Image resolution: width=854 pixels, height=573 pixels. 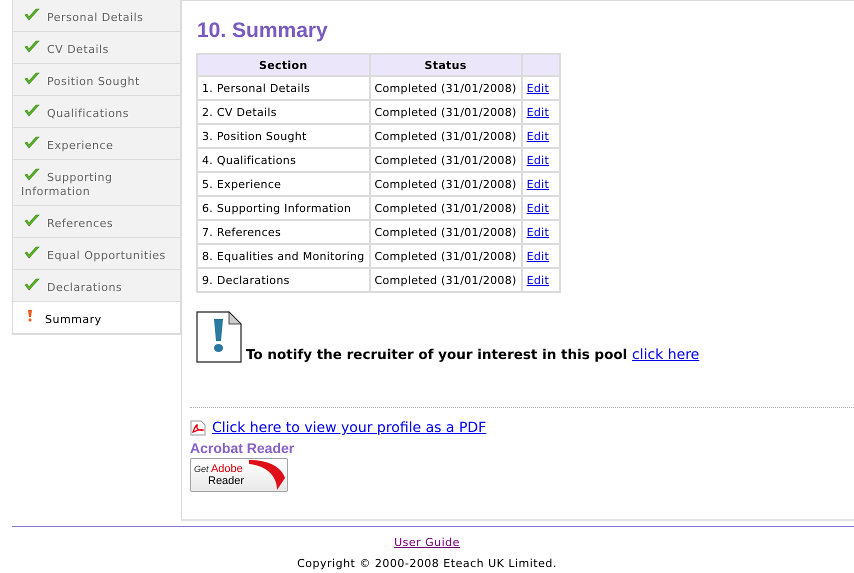 What do you see at coordinates (283, 256) in the screenshot?
I see `table-cell: 8. Equalities and Monitoring` at bounding box center [283, 256].